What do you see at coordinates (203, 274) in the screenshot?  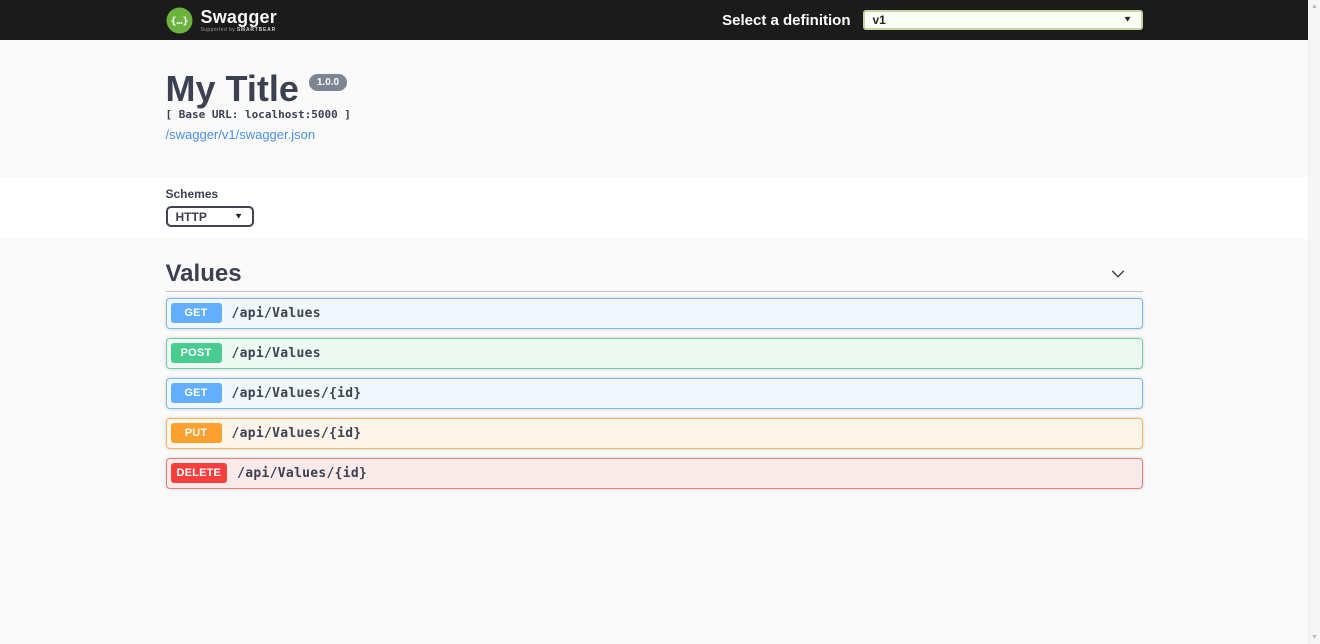 I see `tag-title: Values` at bounding box center [203, 274].